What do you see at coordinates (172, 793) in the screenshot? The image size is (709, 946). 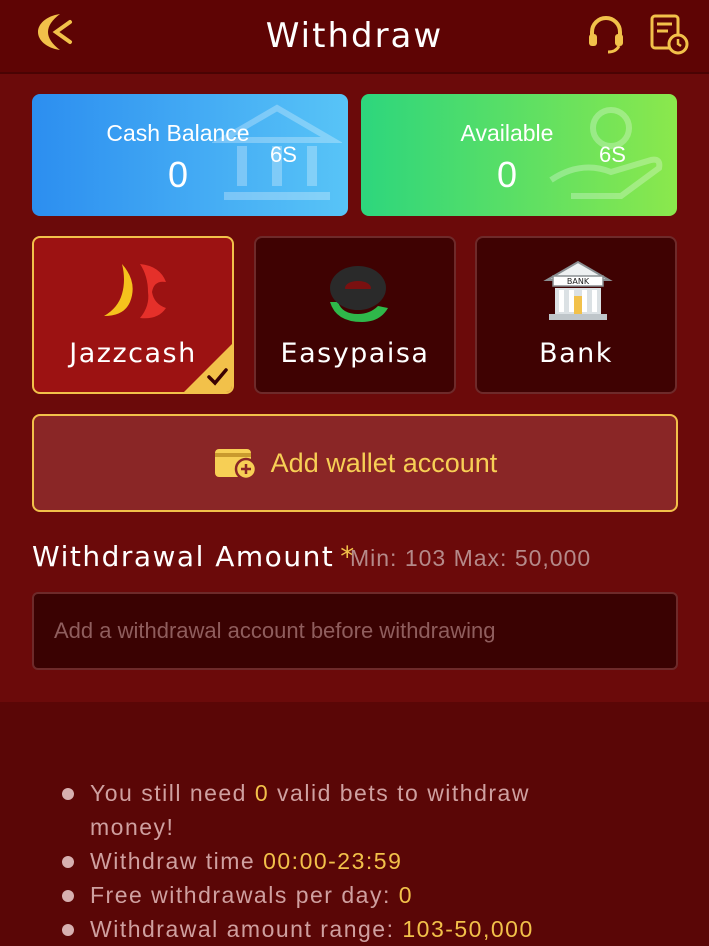 I see `rule-text: You still need` at bounding box center [172, 793].